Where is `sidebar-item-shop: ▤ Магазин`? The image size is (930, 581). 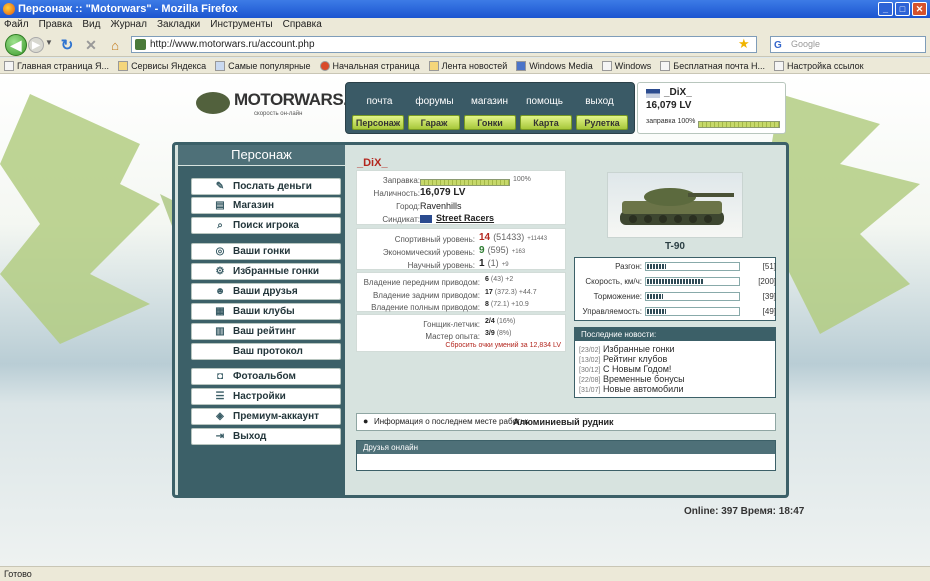
sidebar-item-shop: ▤ Магазин is located at coordinates (266, 205).